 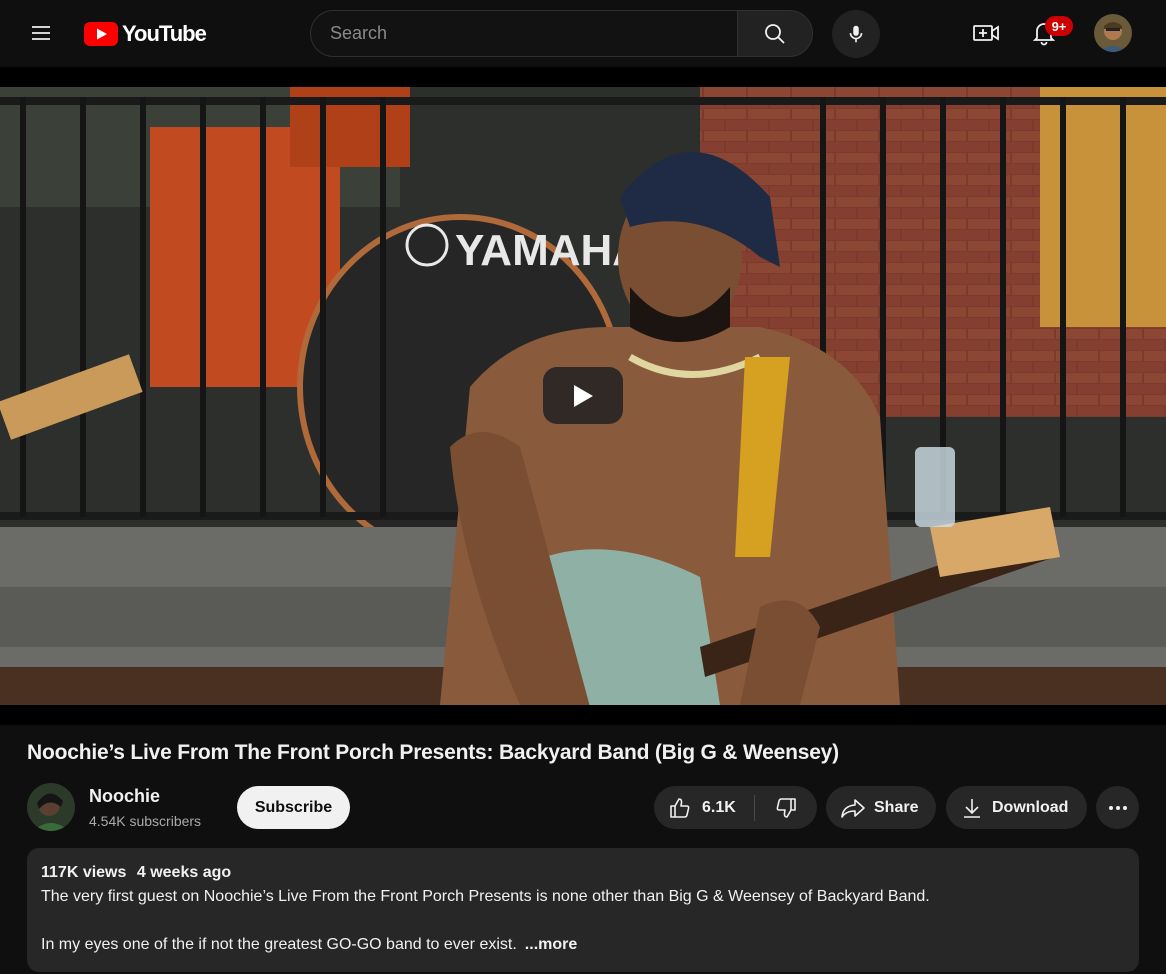 I want to click on more-horizontal-icon, so click(x=1117, y=807).